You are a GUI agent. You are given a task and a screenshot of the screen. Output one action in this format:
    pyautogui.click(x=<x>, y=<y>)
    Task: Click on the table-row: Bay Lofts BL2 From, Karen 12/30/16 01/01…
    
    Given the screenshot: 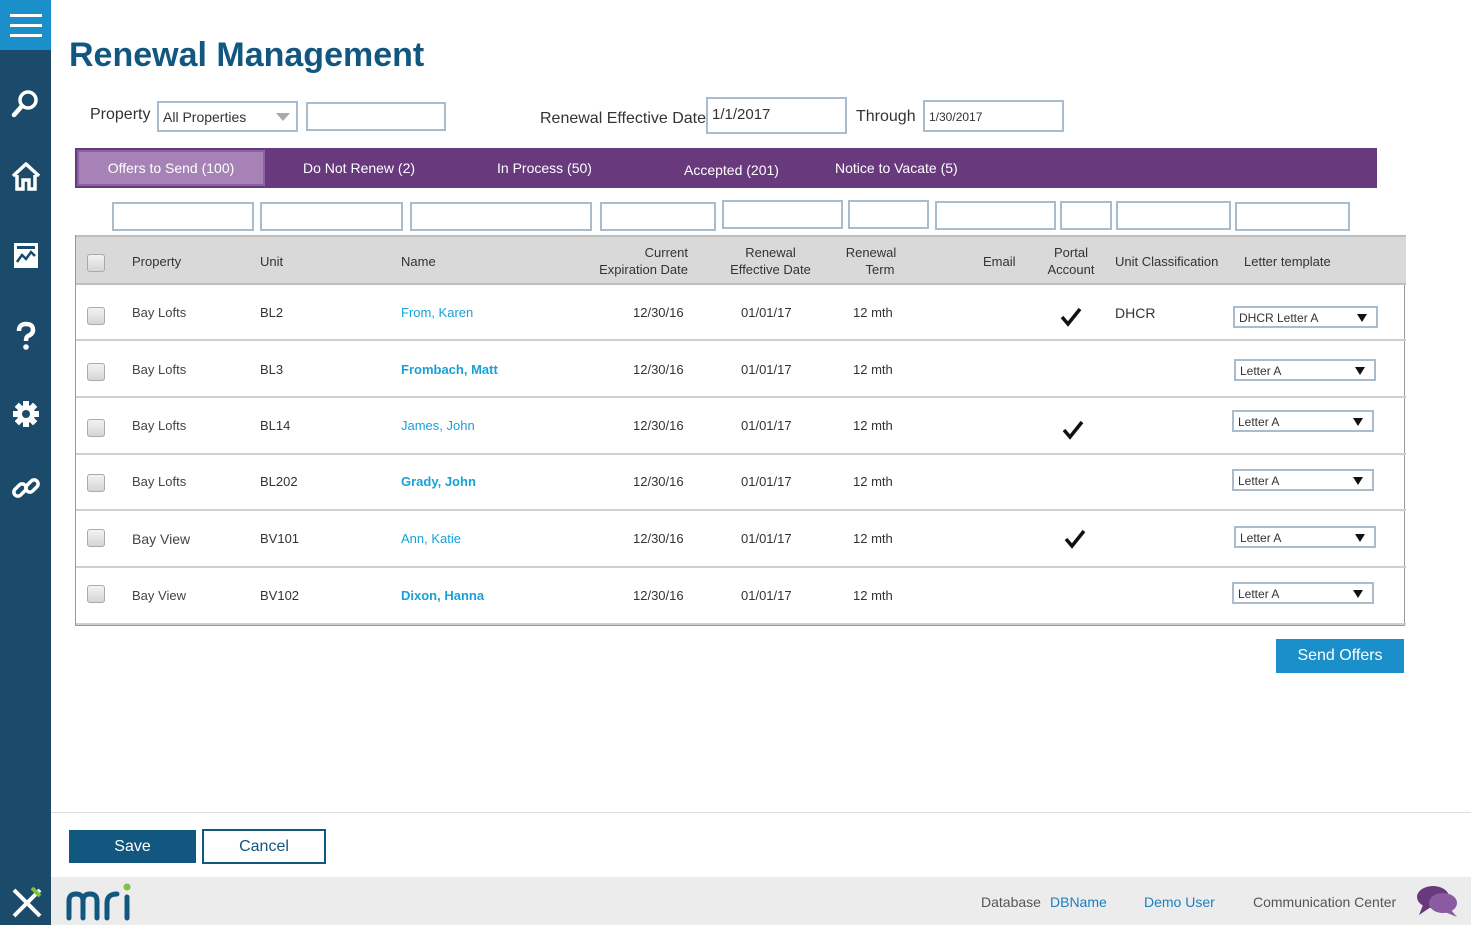 What is the action you would take?
    pyautogui.click(x=741, y=313)
    